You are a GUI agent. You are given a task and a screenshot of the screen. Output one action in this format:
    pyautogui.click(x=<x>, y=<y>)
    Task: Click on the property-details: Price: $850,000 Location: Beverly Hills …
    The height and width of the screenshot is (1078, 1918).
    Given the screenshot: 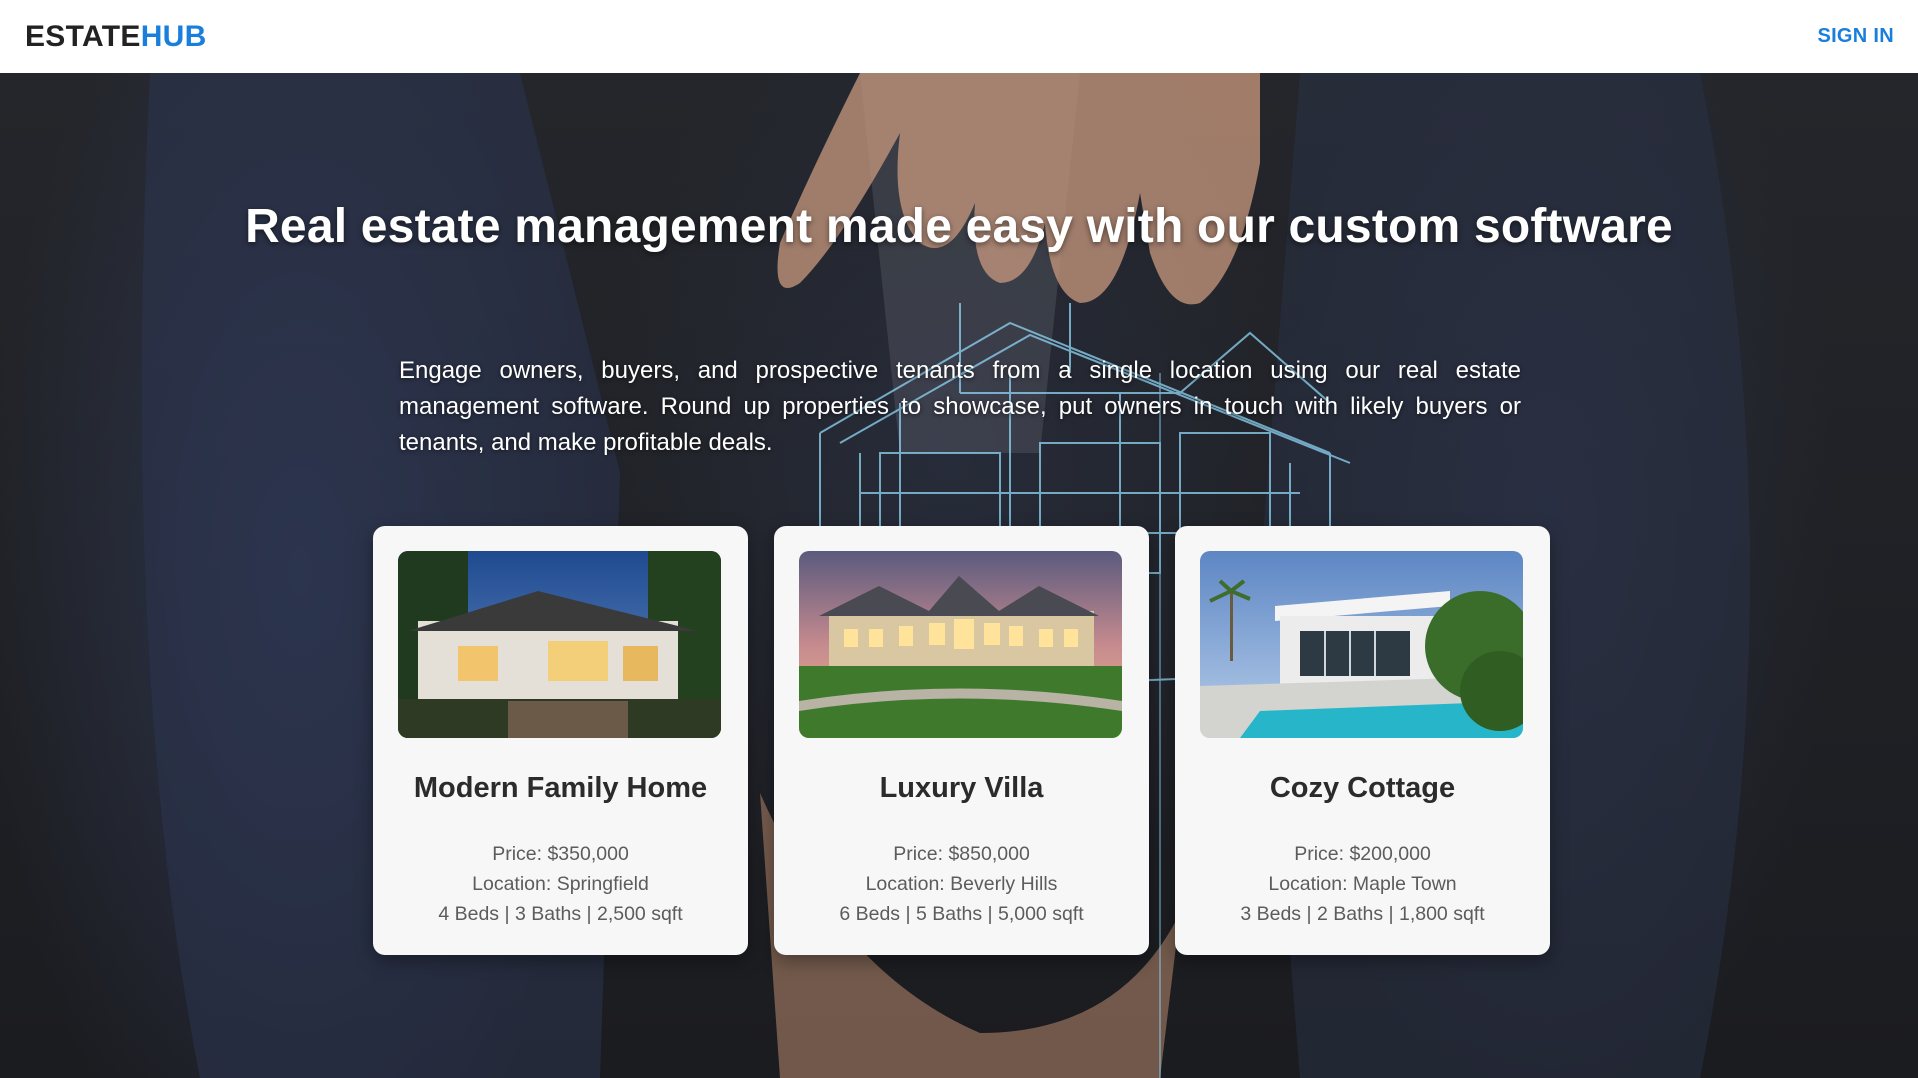 What is the action you would take?
    pyautogui.click(x=961, y=884)
    